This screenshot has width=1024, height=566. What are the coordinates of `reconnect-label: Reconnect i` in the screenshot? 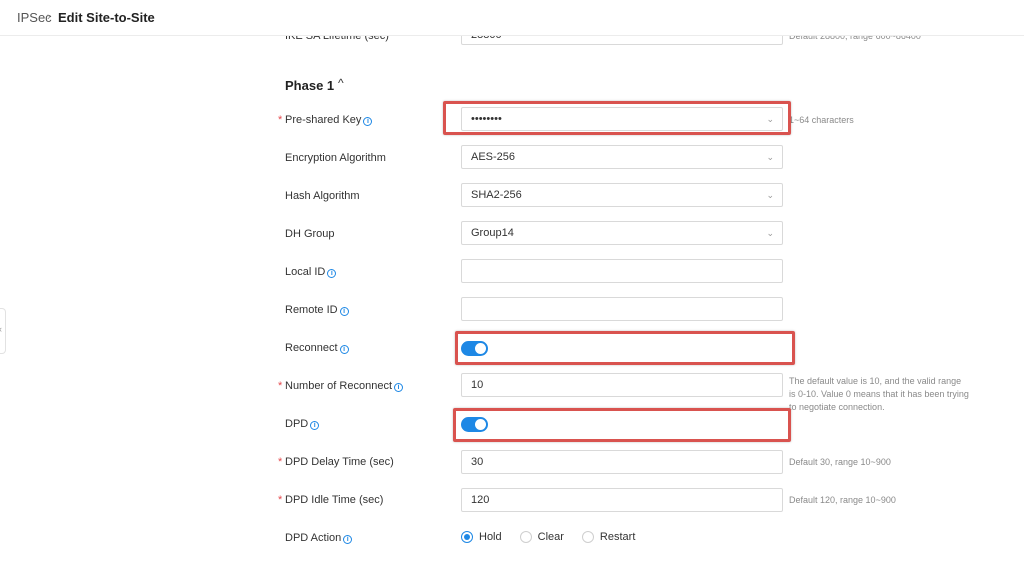 It's located at (317, 348).